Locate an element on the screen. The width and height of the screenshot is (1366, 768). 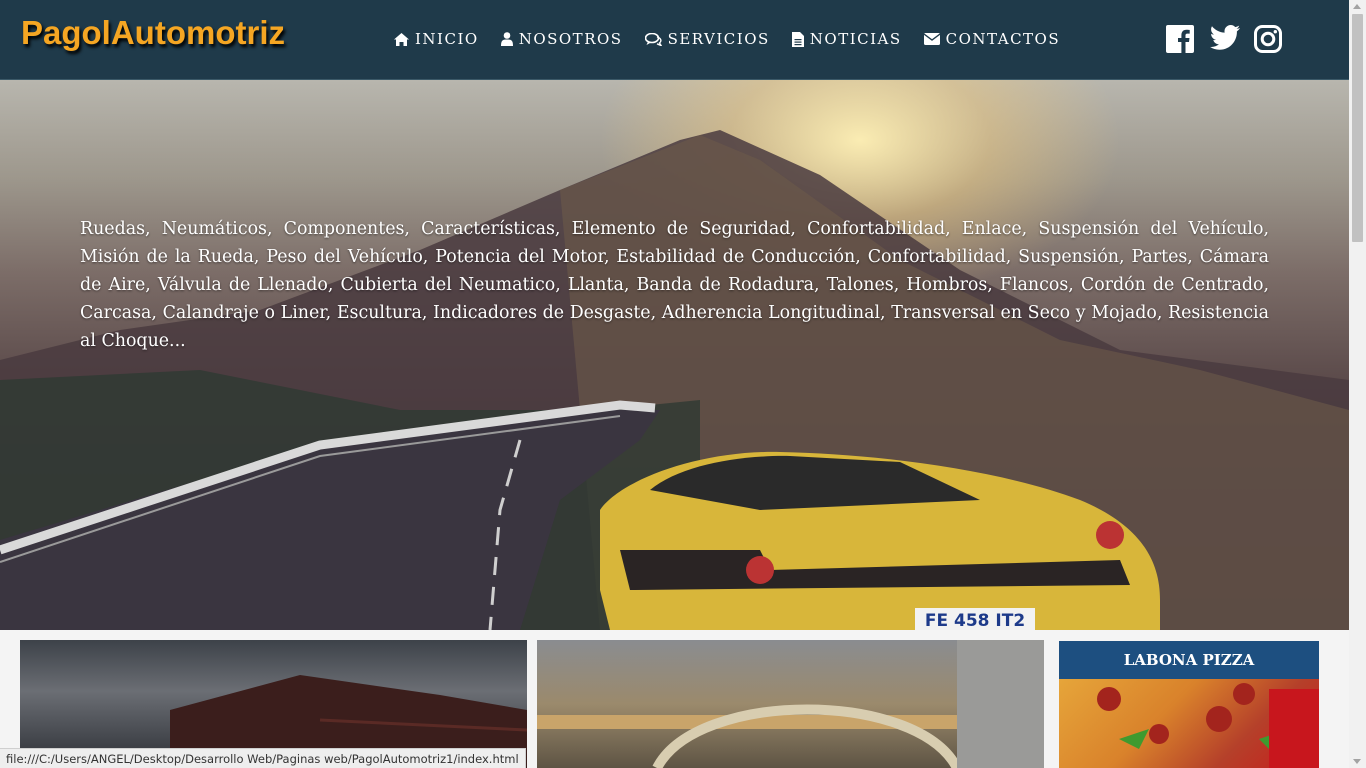
nav-label: CONTACTOS is located at coordinates (1003, 39).